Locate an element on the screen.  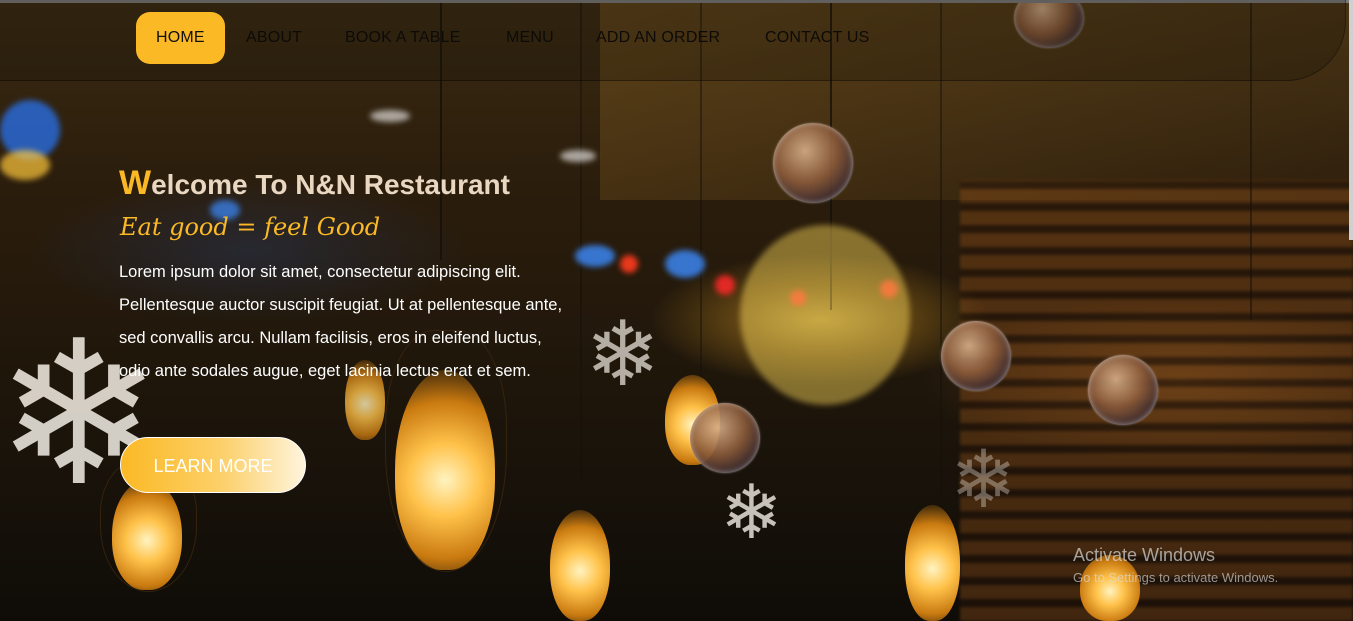
nav-item-about: ABOUT is located at coordinates (274, 38).